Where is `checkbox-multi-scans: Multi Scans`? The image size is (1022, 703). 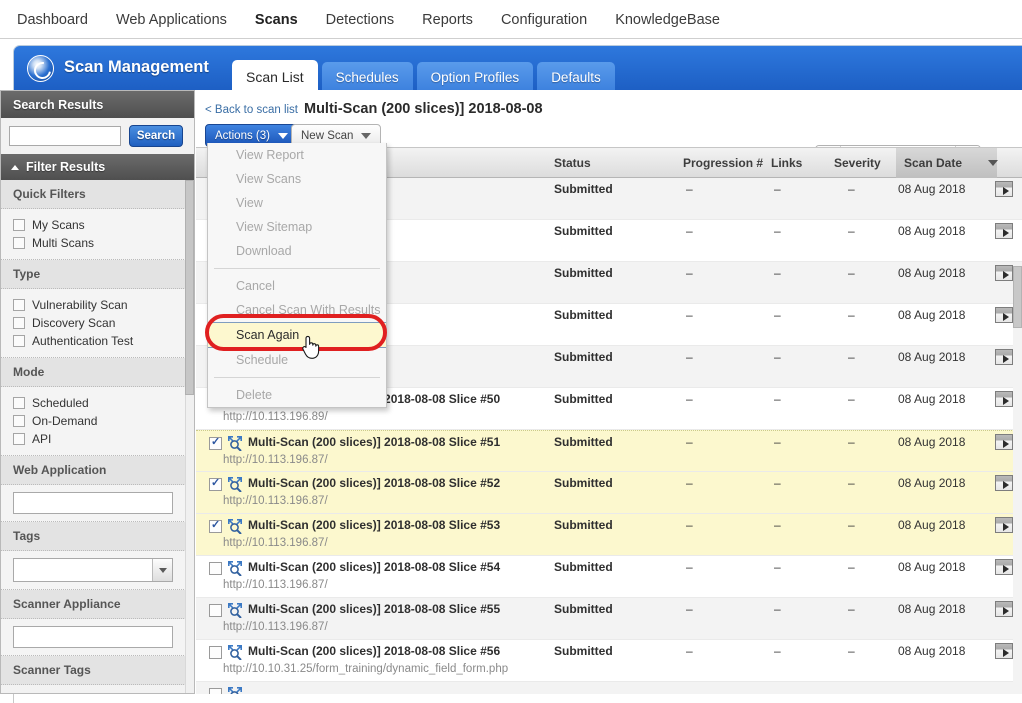
checkbox-multi-scans: Multi Scans is located at coordinates (103, 243).